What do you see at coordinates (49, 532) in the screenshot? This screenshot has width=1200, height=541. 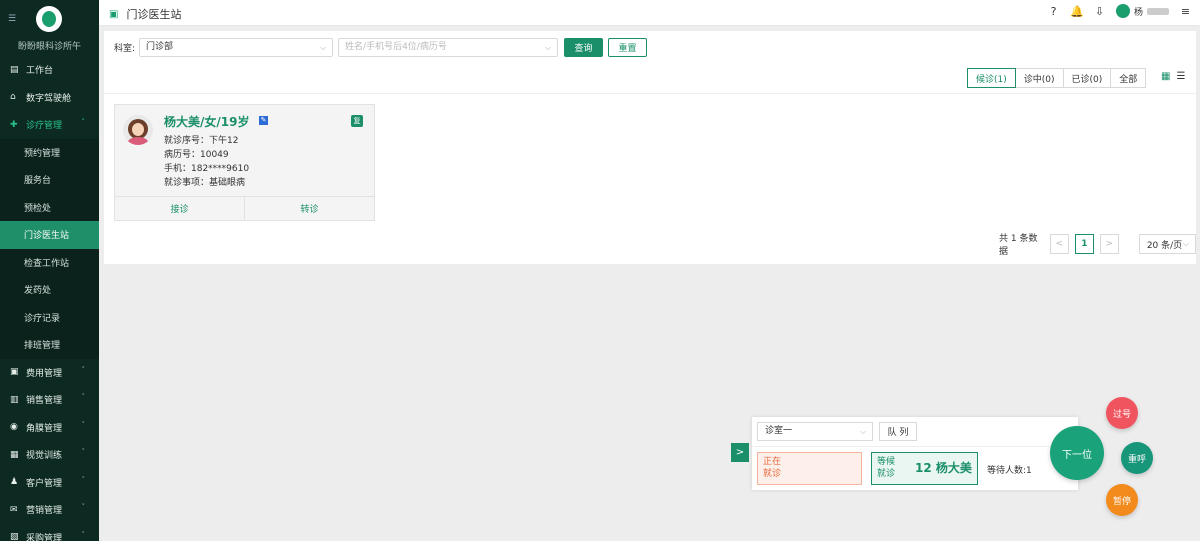 I see `sidebar-item-17: ▧ 采购管理 ˅` at bounding box center [49, 532].